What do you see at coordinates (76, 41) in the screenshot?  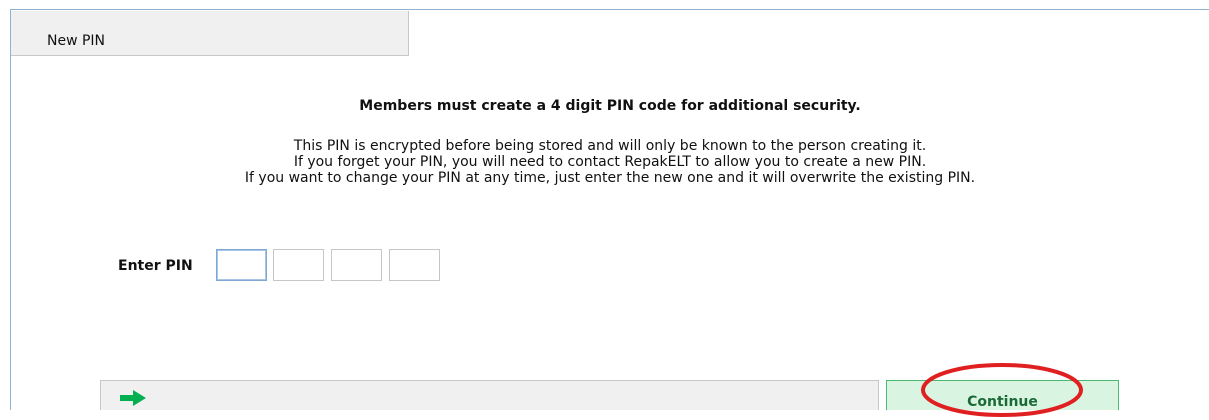 I see `tab-title: New PIN` at bounding box center [76, 41].